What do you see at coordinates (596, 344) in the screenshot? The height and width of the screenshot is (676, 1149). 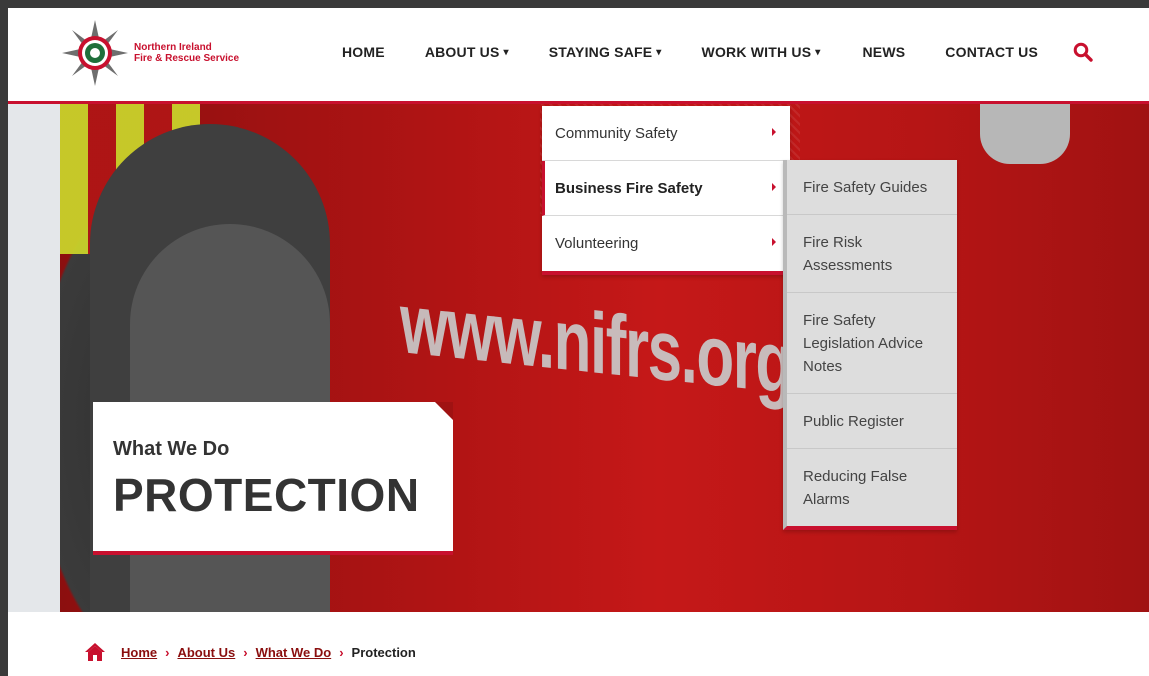 I see `hero-url-text: www.nifrs.org` at bounding box center [596, 344].